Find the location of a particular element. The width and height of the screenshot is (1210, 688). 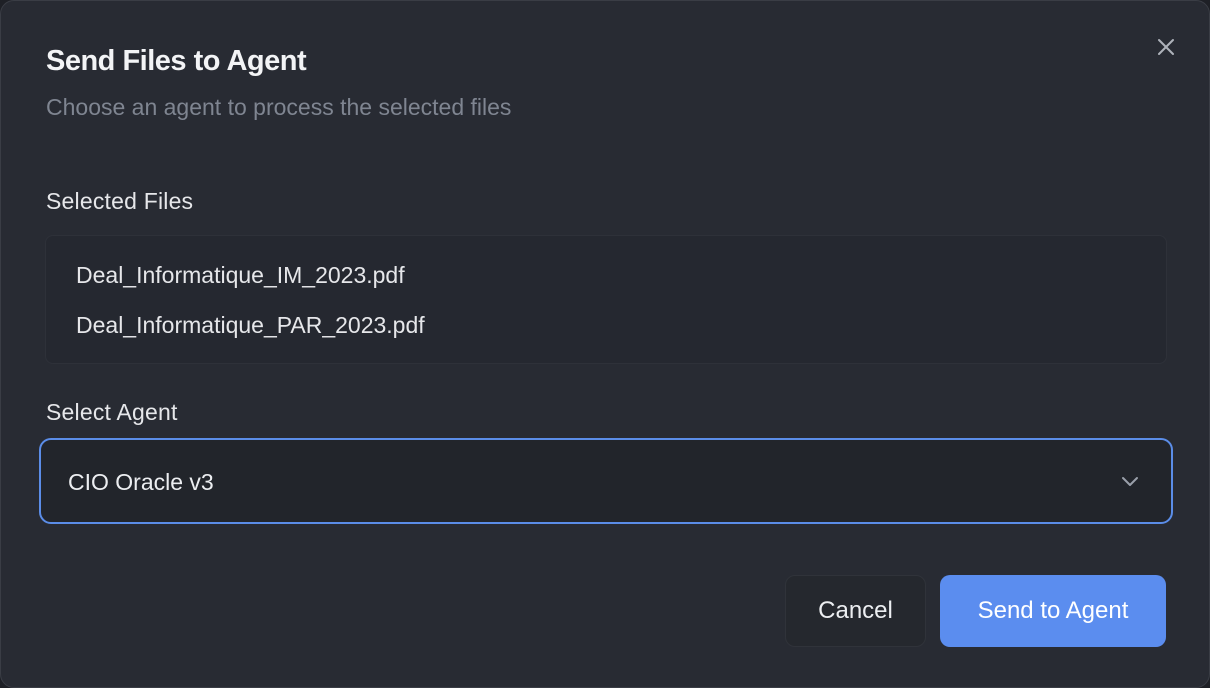

chevron-down-icon is located at coordinates (1130, 481).